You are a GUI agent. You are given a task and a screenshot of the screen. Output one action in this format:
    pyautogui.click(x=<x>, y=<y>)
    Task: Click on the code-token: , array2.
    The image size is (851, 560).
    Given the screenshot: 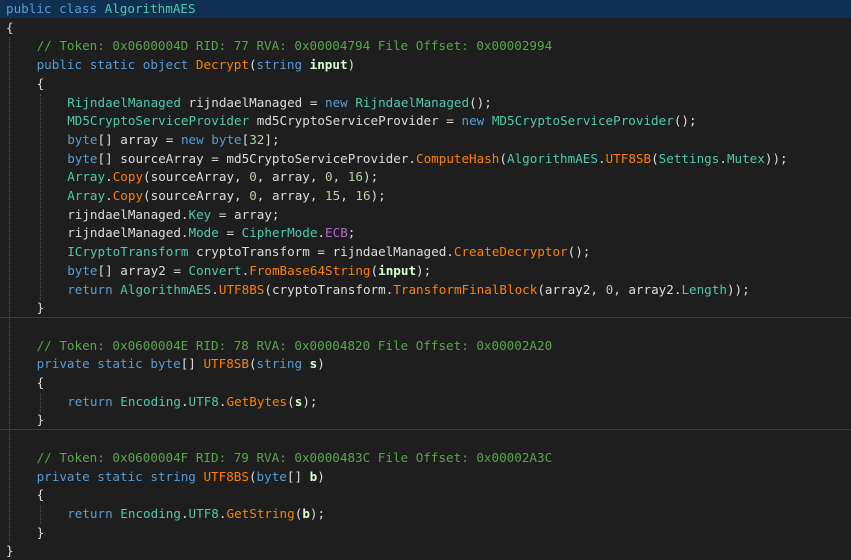 What is the action you would take?
    pyautogui.click(x=647, y=289)
    